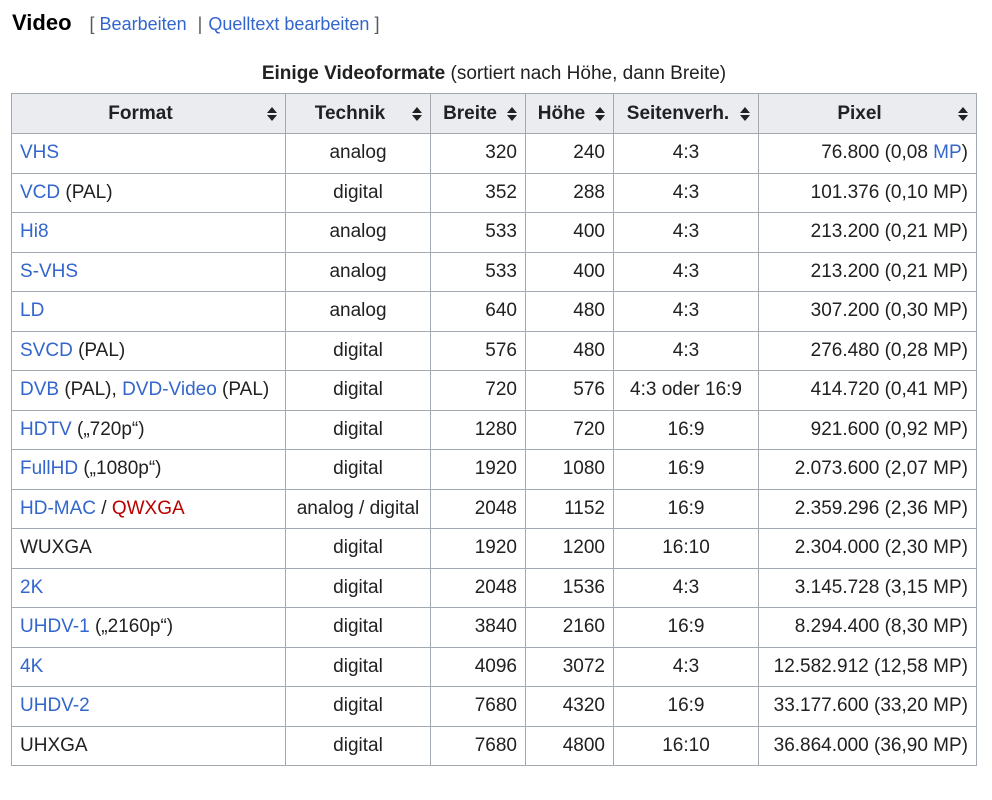  What do you see at coordinates (867, 706) in the screenshot?
I see `cell-pixel: 33.177.600 (33,20 MP)` at bounding box center [867, 706].